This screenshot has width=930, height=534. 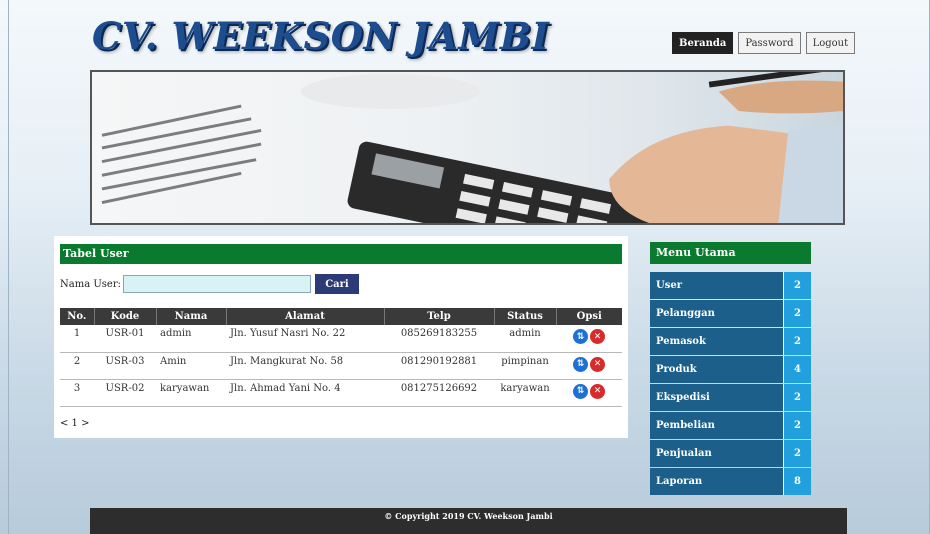 I want to click on cell-alamat: Jln. Mangkurat No. 58, so click(x=305, y=366).